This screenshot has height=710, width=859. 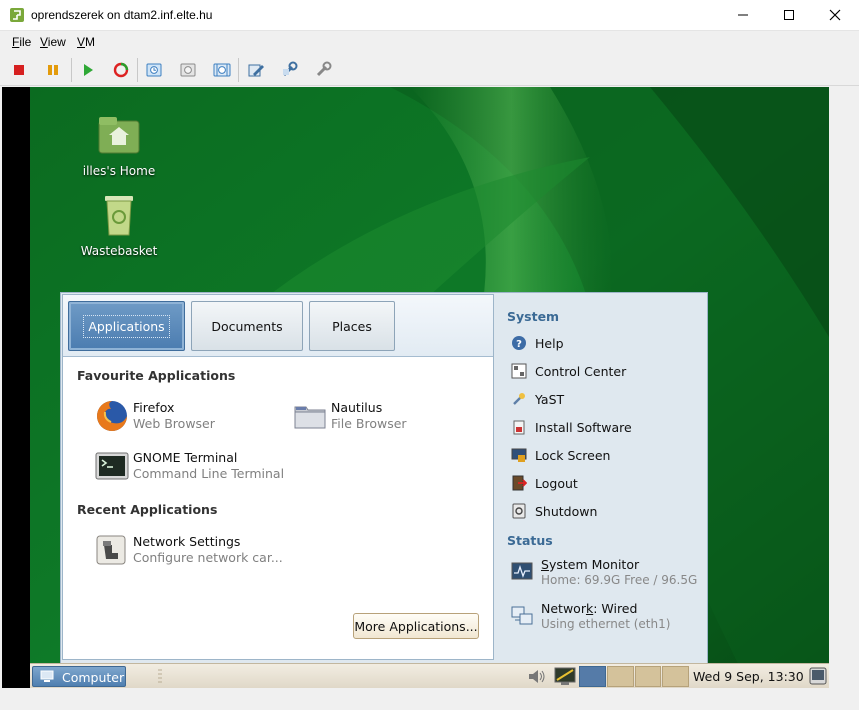 I want to click on vm-app-icon, so click(x=17, y=15).